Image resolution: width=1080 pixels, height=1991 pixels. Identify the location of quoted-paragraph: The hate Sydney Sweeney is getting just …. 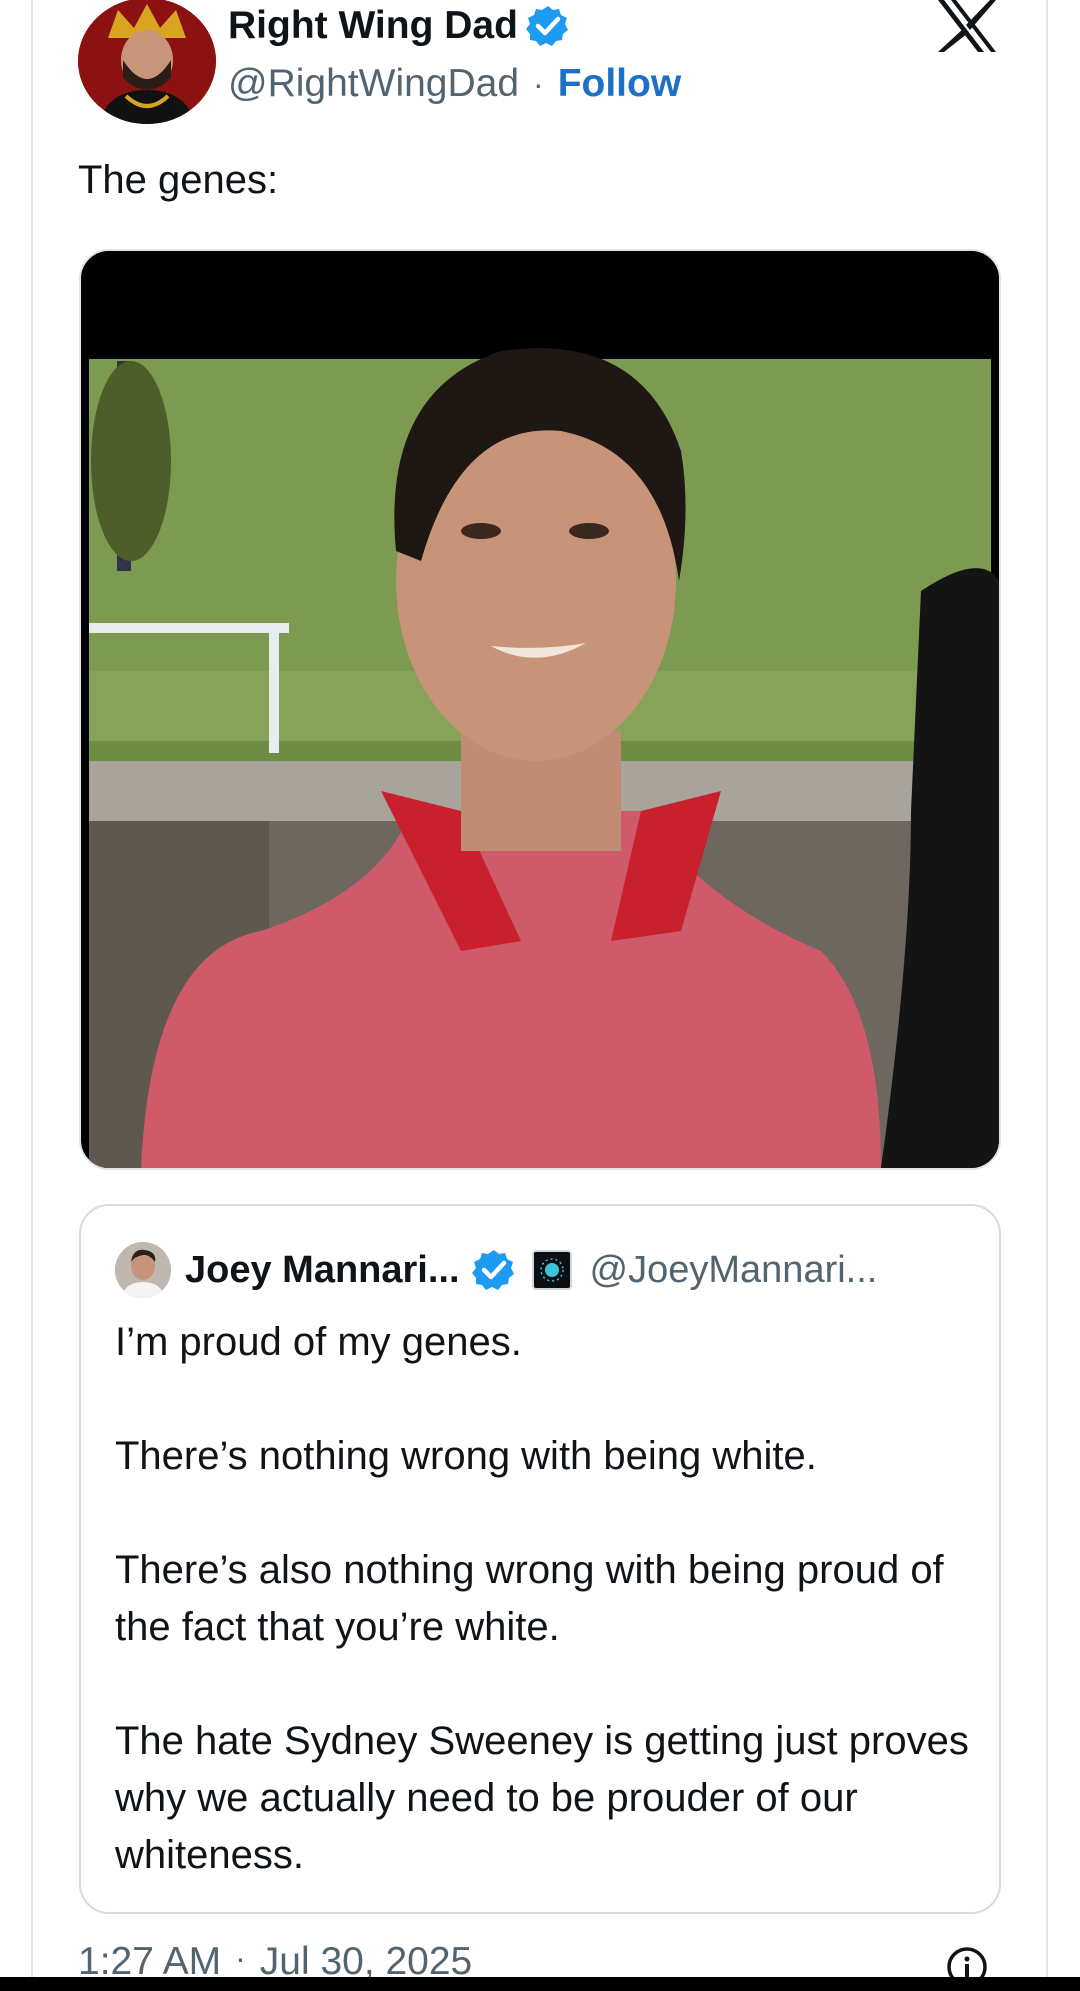
(542, 1798).